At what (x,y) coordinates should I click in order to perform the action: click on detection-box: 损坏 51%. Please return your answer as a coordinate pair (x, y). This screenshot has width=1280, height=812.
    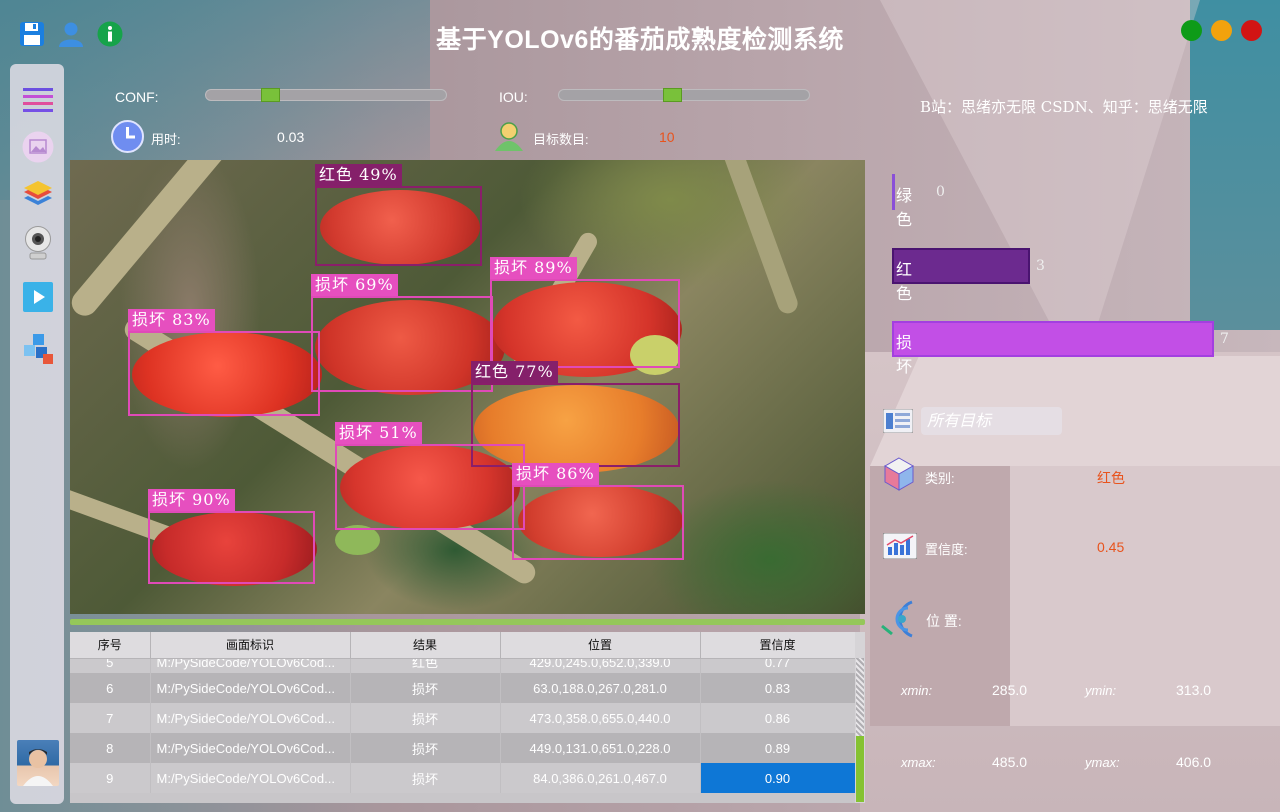
    Looking at the image, I should click on (430, 476).